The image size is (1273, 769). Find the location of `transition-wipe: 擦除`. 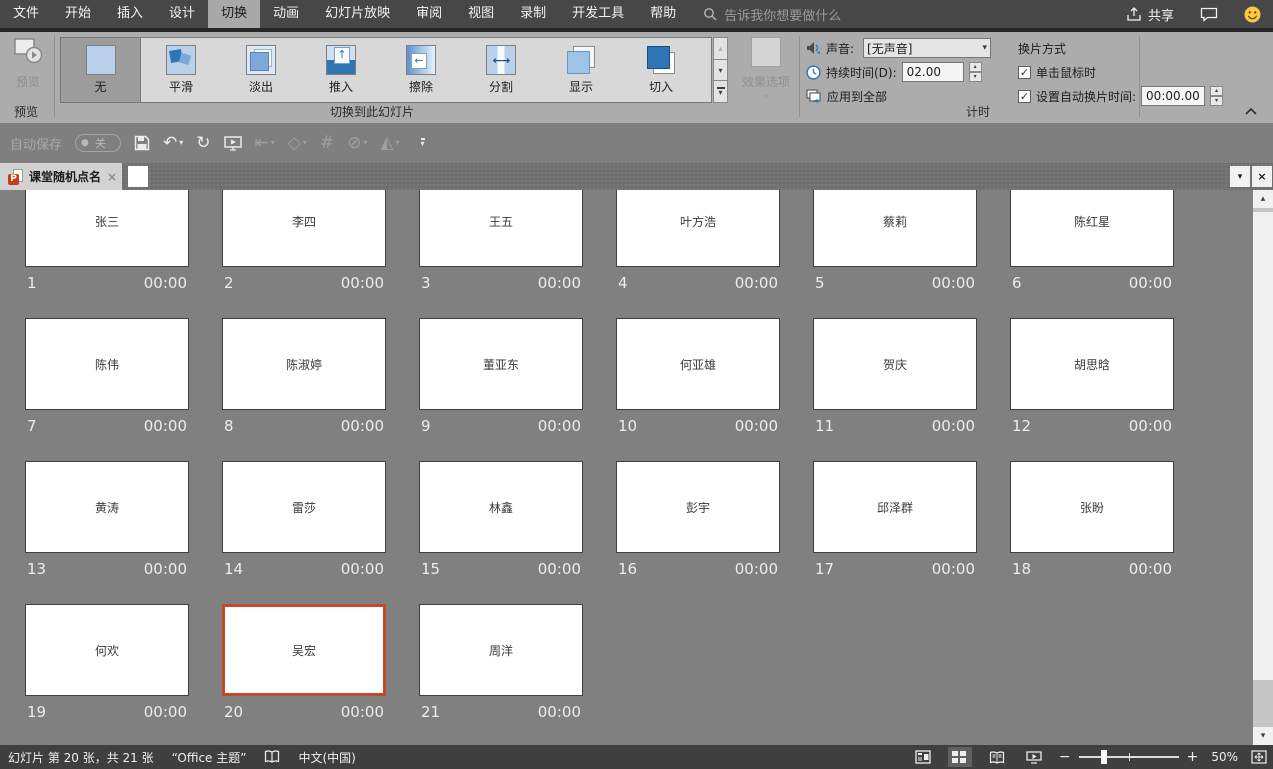

transition-wipe: 擦除 is located at coordinates (421, 70).